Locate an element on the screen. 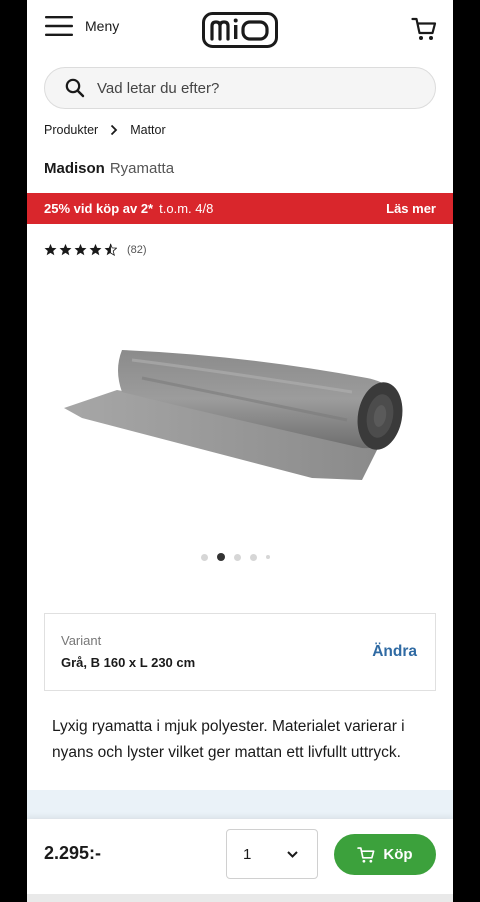 The width and height of the screenshot is (480, 902). top-header: Meny is located at coordinates (240, 29).